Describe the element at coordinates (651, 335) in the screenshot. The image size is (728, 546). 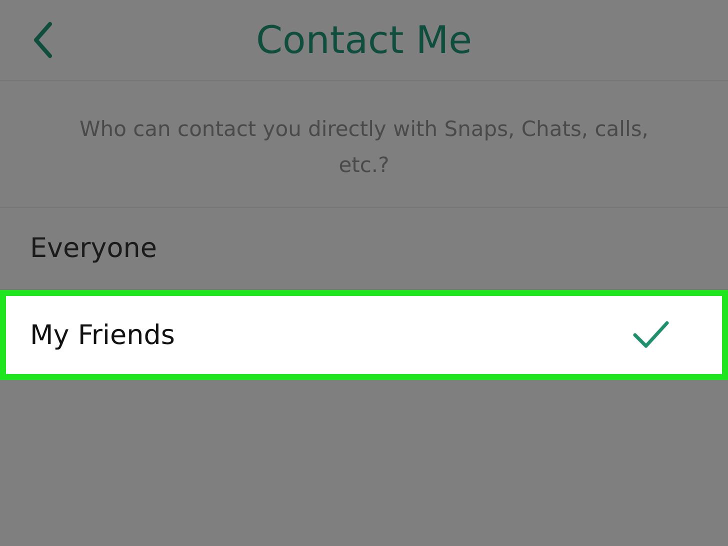
I see `checkmark-icon` at that location.